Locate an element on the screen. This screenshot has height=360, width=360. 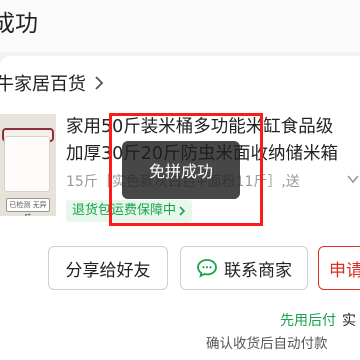
store-link: 牛家居百货 is located at coordinates (52, 83).